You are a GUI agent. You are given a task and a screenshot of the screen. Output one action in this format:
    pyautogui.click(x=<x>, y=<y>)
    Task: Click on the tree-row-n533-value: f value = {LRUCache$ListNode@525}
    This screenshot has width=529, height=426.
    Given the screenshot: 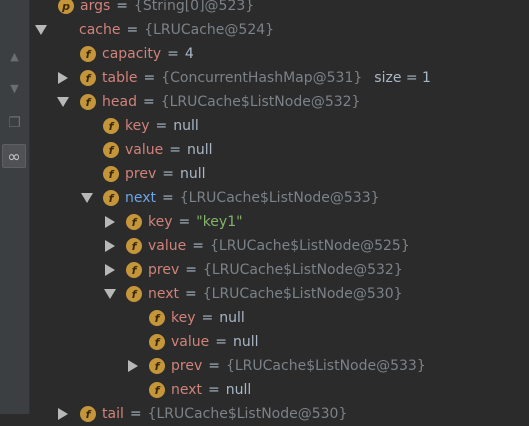 What is the action you would take?
    pyautogui.click(x=279, y=246)
    